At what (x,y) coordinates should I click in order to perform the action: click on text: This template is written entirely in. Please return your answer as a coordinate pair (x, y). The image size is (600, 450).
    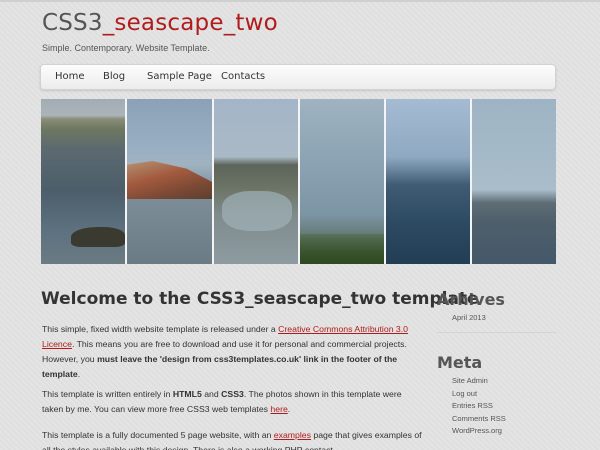
    Looking at the image, I should click on (107, 394).